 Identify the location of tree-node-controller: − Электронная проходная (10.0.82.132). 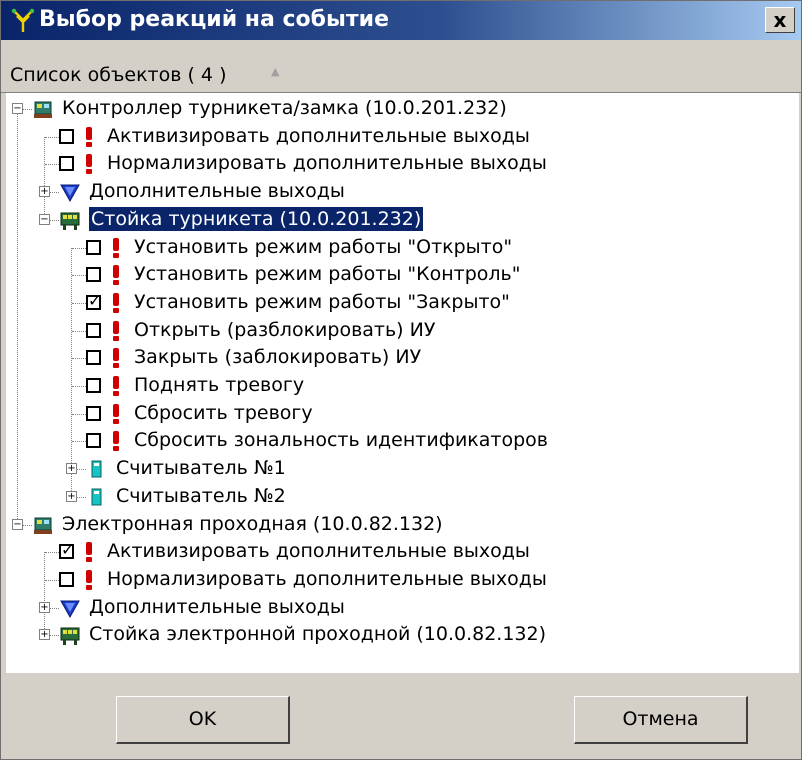
(401, 524).